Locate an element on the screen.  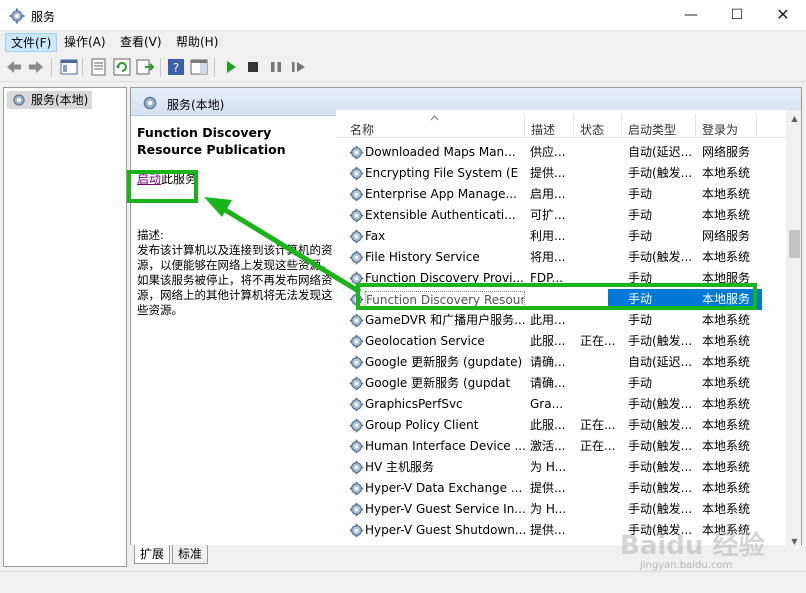
export-list-icon is located at coordinates (145, 67).